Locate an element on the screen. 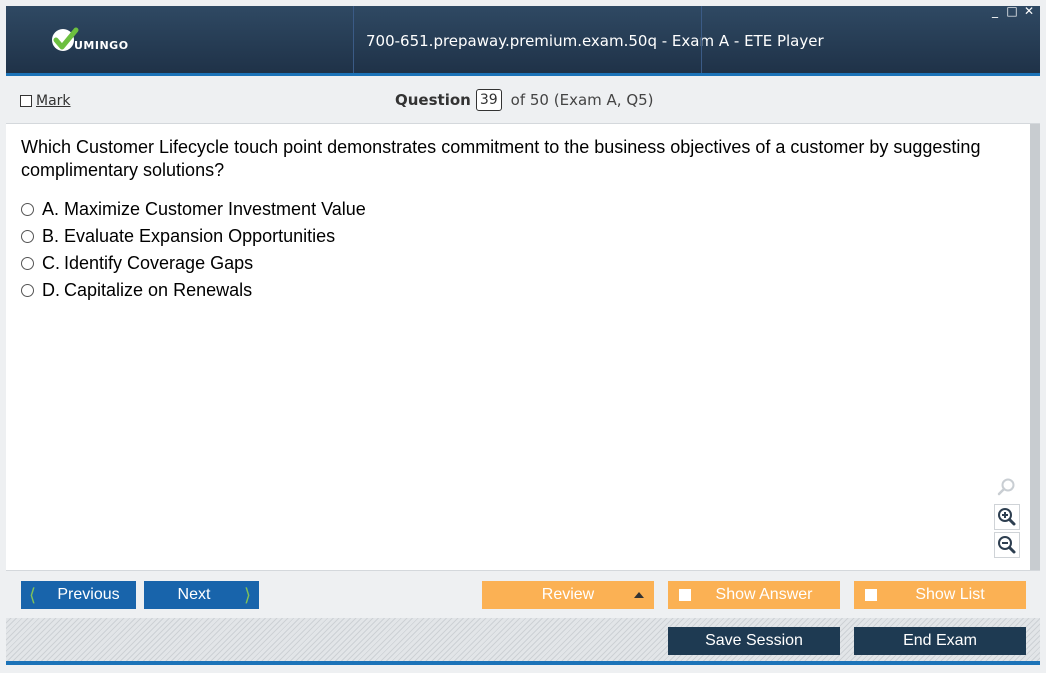  previous-label: Previous is located at coordinates (88, 594).